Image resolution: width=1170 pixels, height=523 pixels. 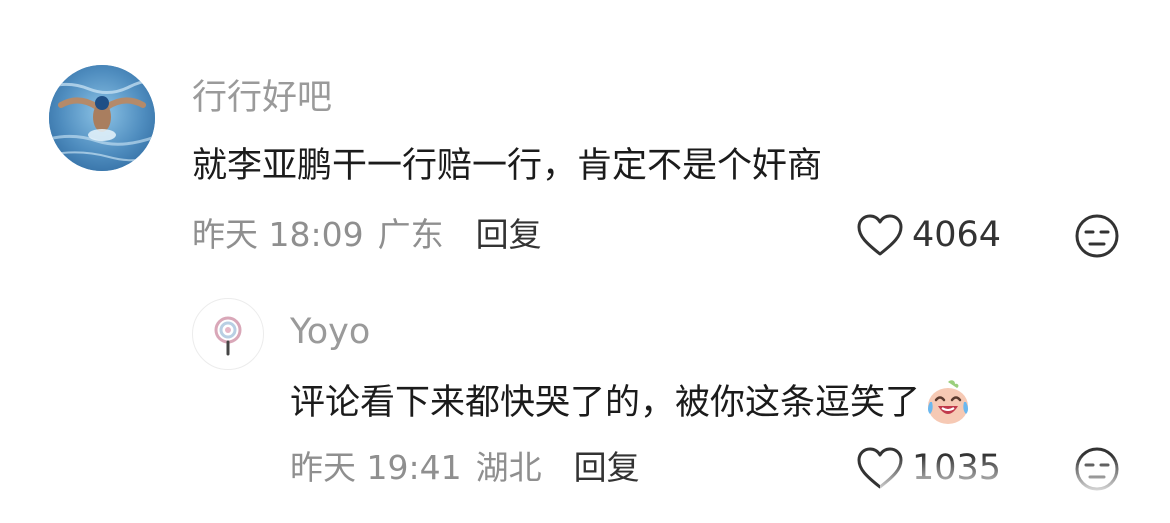 I want to click on comment-location: 湖北, so click(x=508, y=467).